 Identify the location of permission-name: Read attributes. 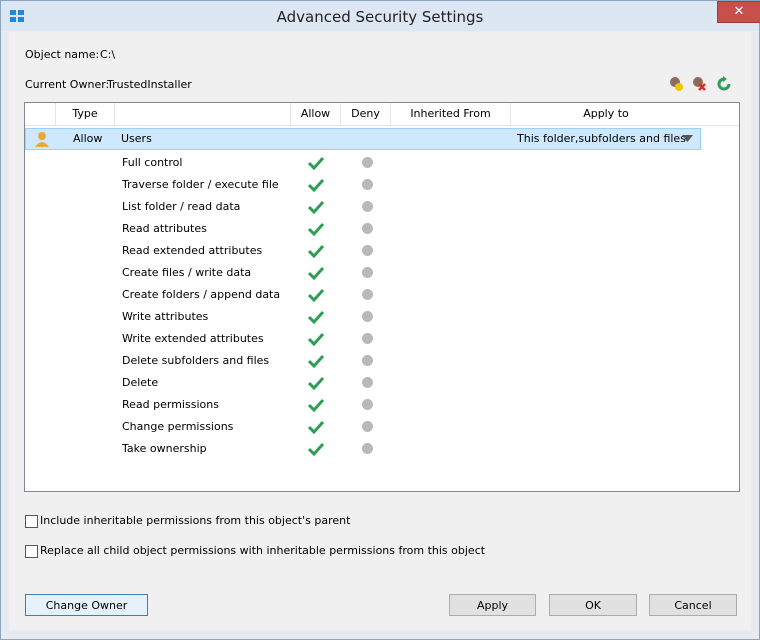
(164, 228).